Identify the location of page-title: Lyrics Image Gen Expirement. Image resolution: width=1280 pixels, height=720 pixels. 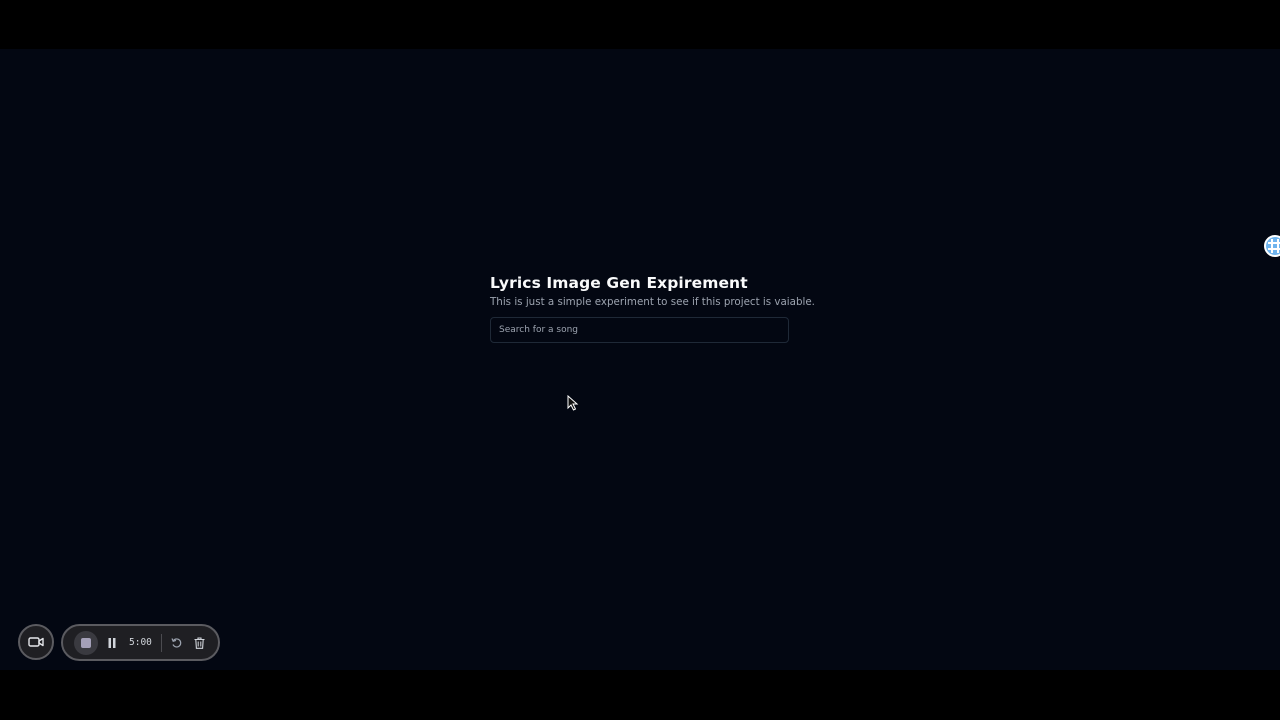
(619, 283).